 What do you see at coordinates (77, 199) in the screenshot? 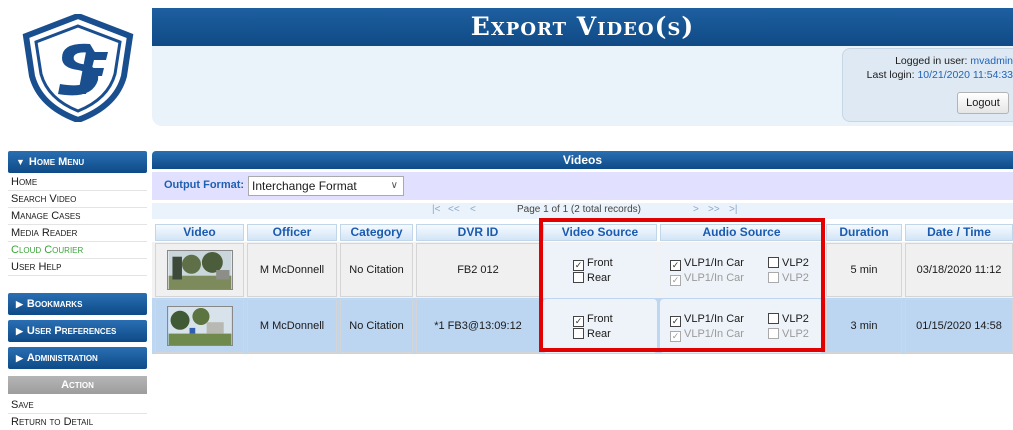
I see `sidebar-item-search-video: Search Video` at bounding box center [77, 199].